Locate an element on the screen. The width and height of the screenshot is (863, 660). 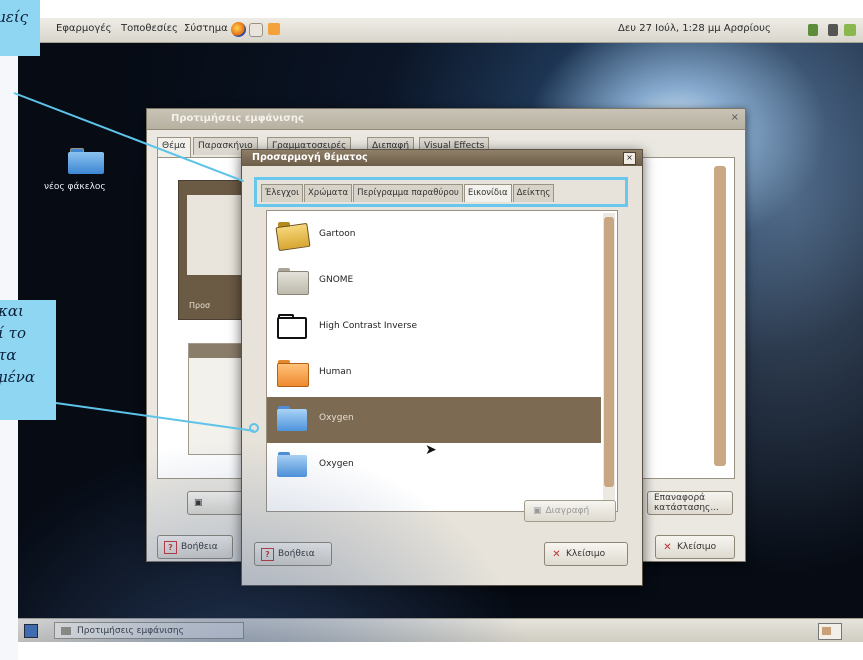
taskbar-window-label: Προτιμήσεις εμφάνισης is located at coordinates (130, 630).